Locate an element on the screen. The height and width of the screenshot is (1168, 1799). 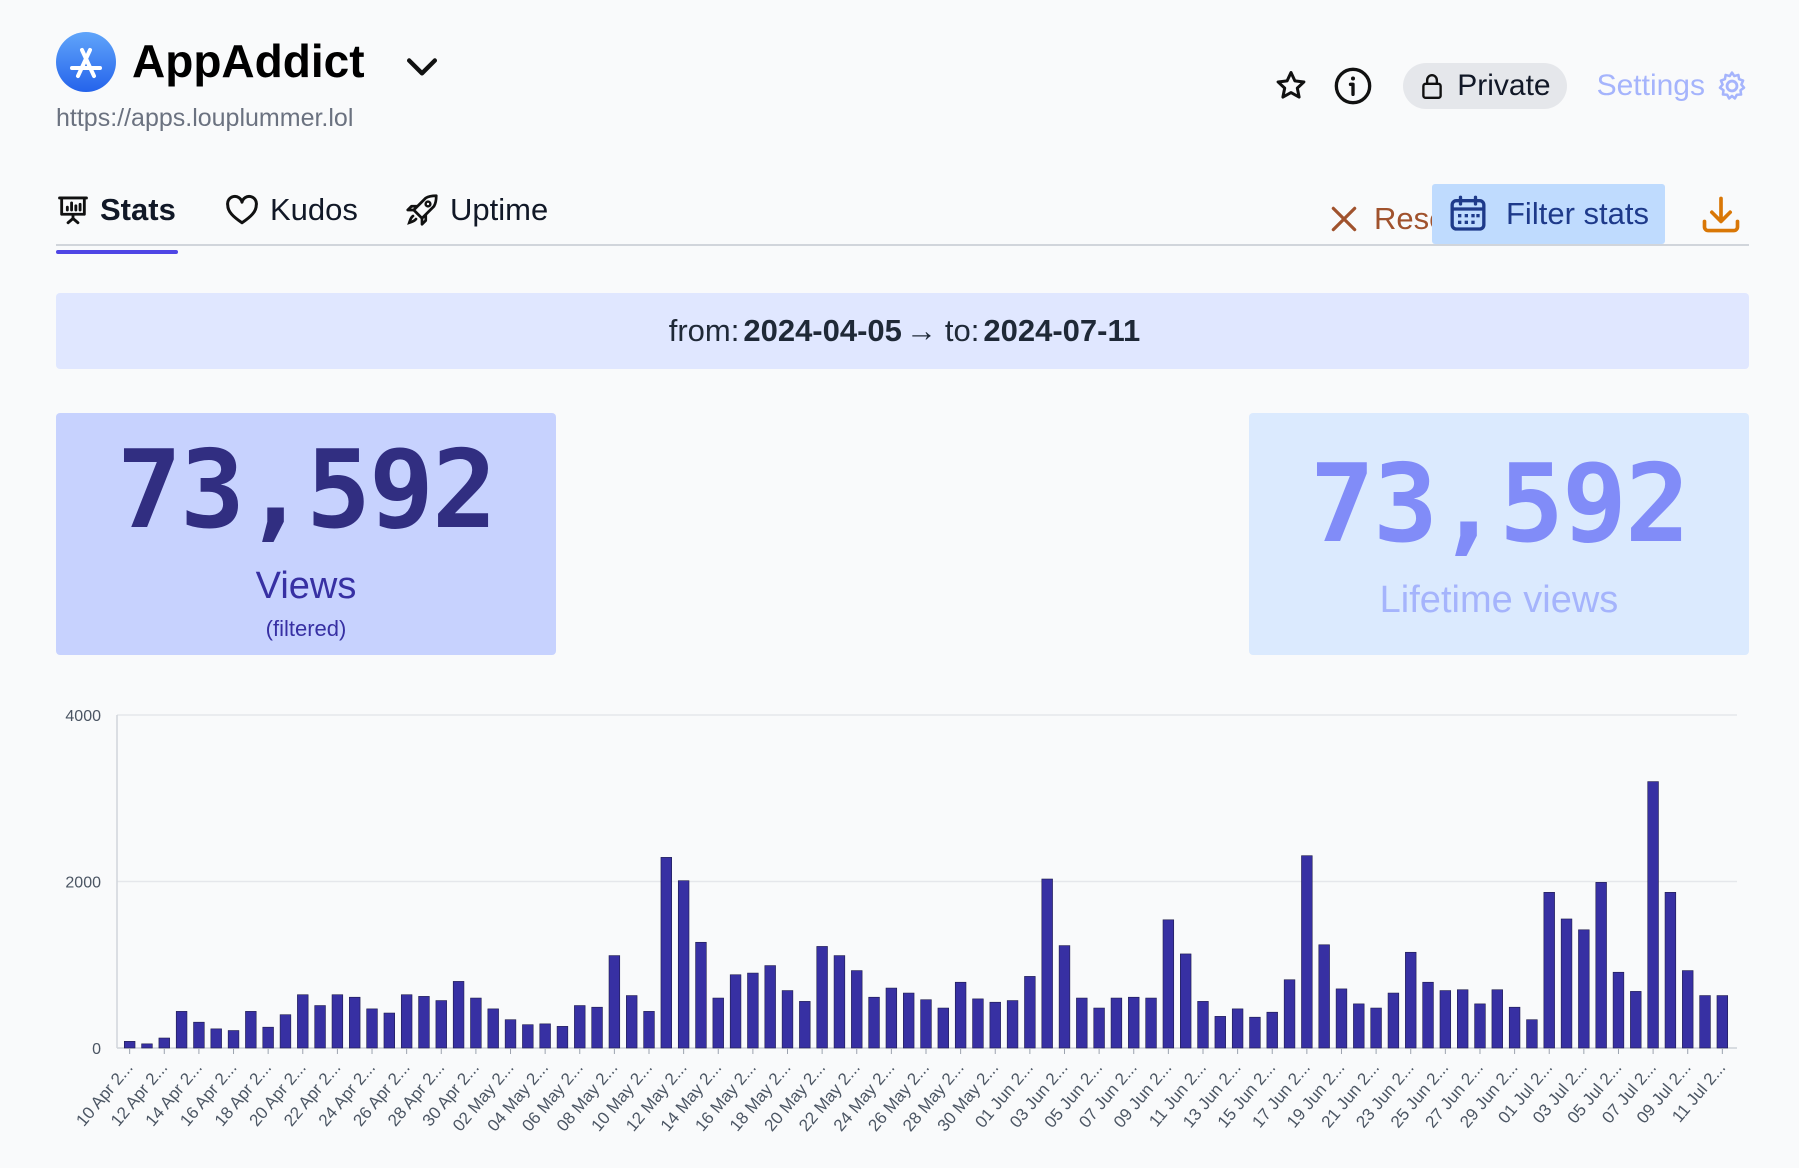
app-name: AppAddict is located at coordinates (248, 61).